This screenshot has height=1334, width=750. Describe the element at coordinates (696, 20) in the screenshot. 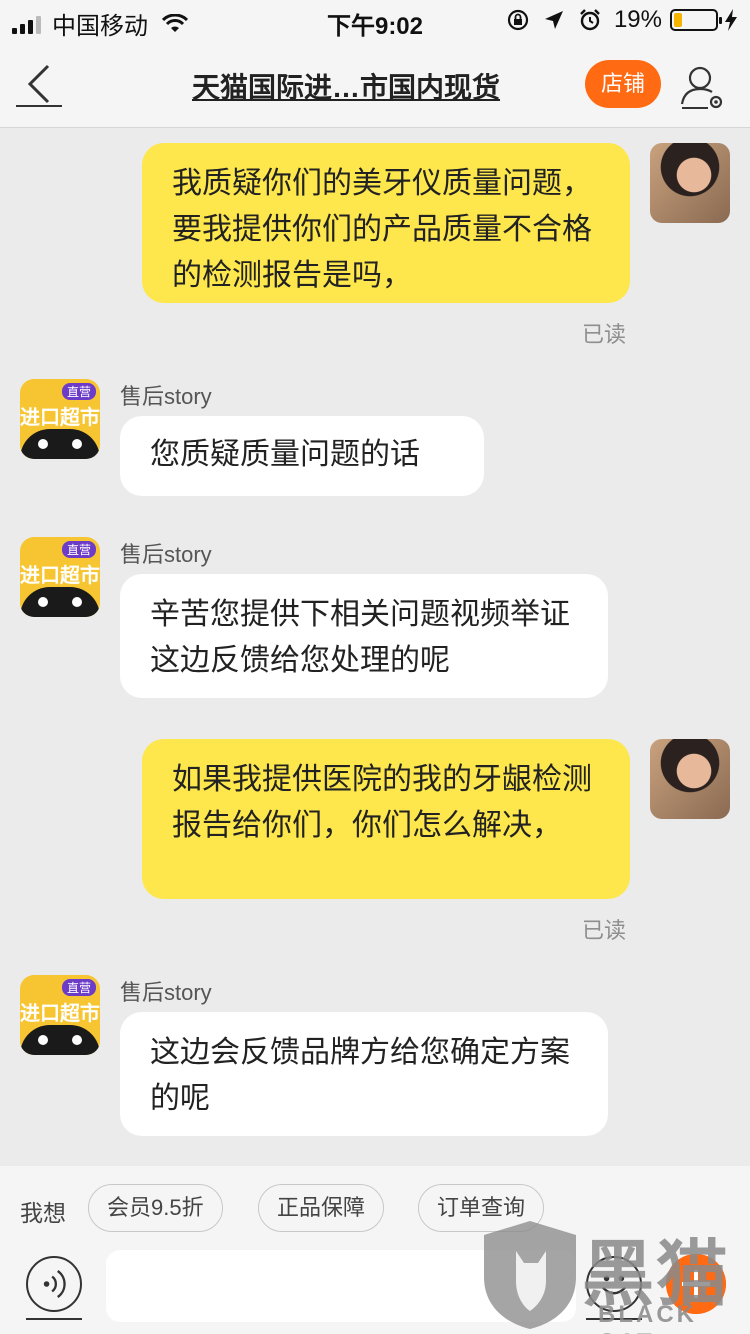

I see `battery-icon` at that location.